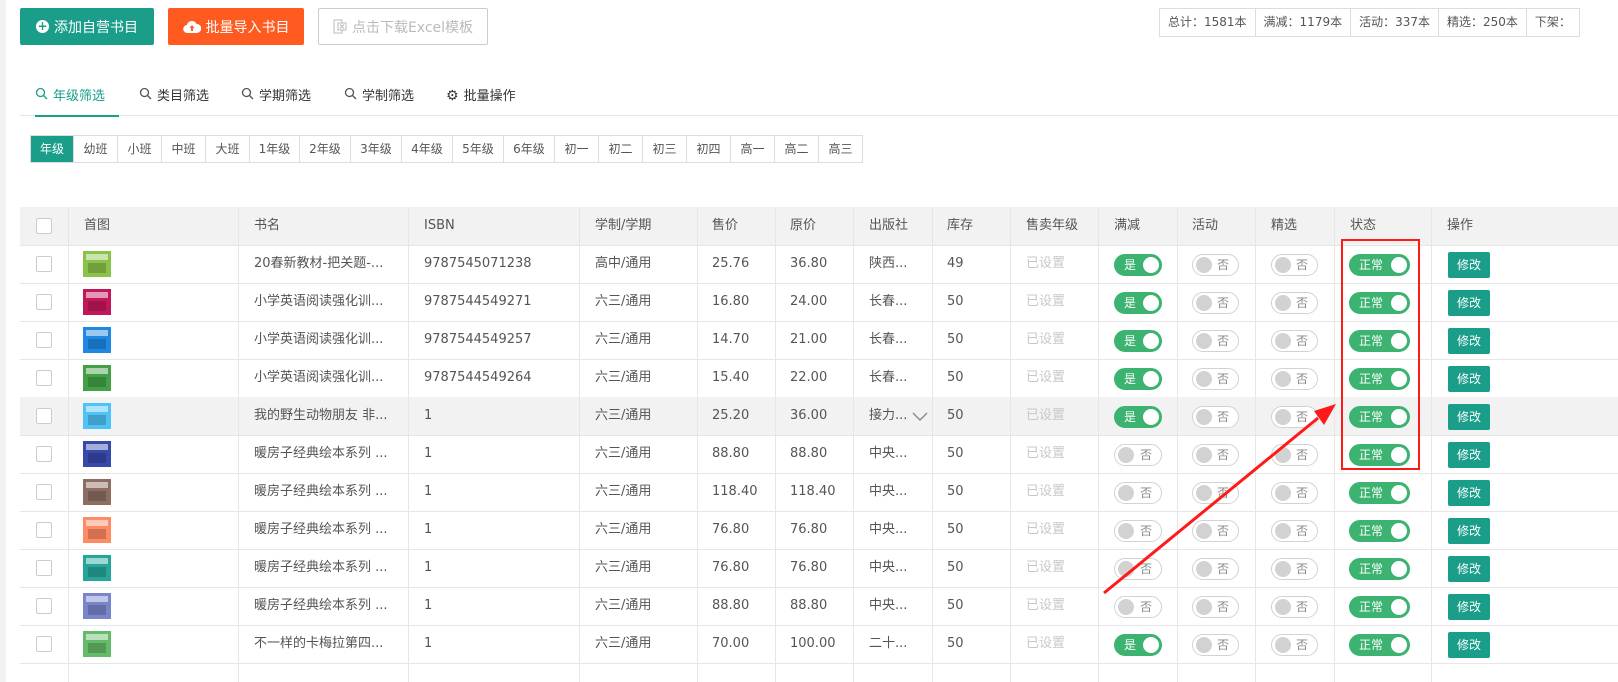 This screenshot has height=682, width=1618. What do you see at coordinates (576, 149) in the screenshot?
I see `grade-option: 初一` at bounding box center [576, 149].